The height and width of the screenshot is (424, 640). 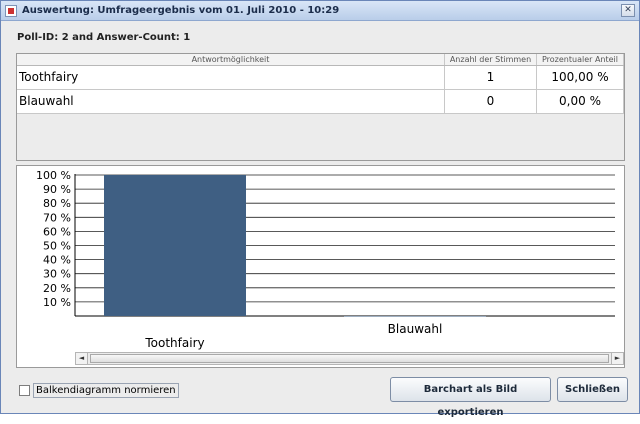 I want to click on normalize-checkbox-label: Balkendiagramm normieren, so click(x=106, y=390).